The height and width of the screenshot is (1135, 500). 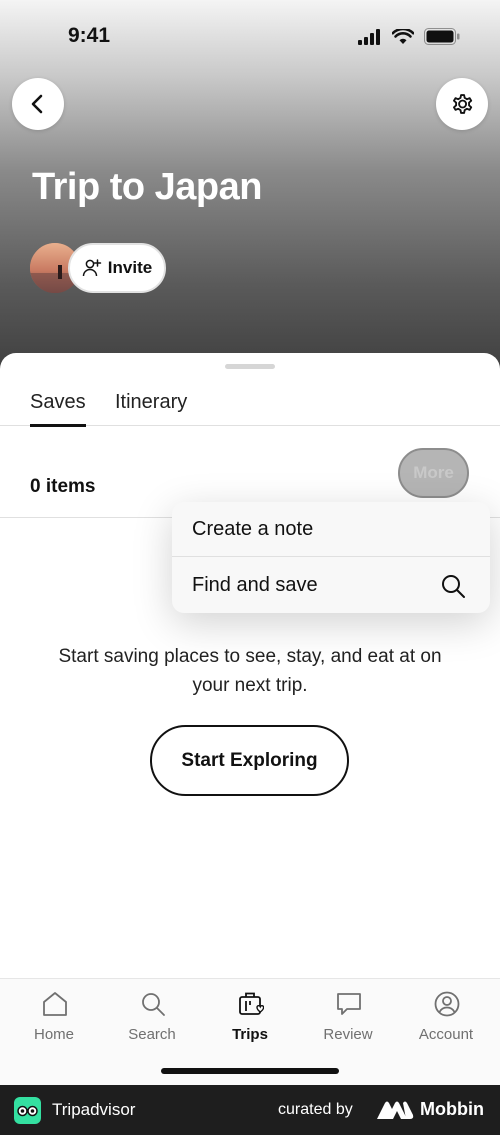 I want to click on status-bar: 9:41, so click(x=250, y=36).